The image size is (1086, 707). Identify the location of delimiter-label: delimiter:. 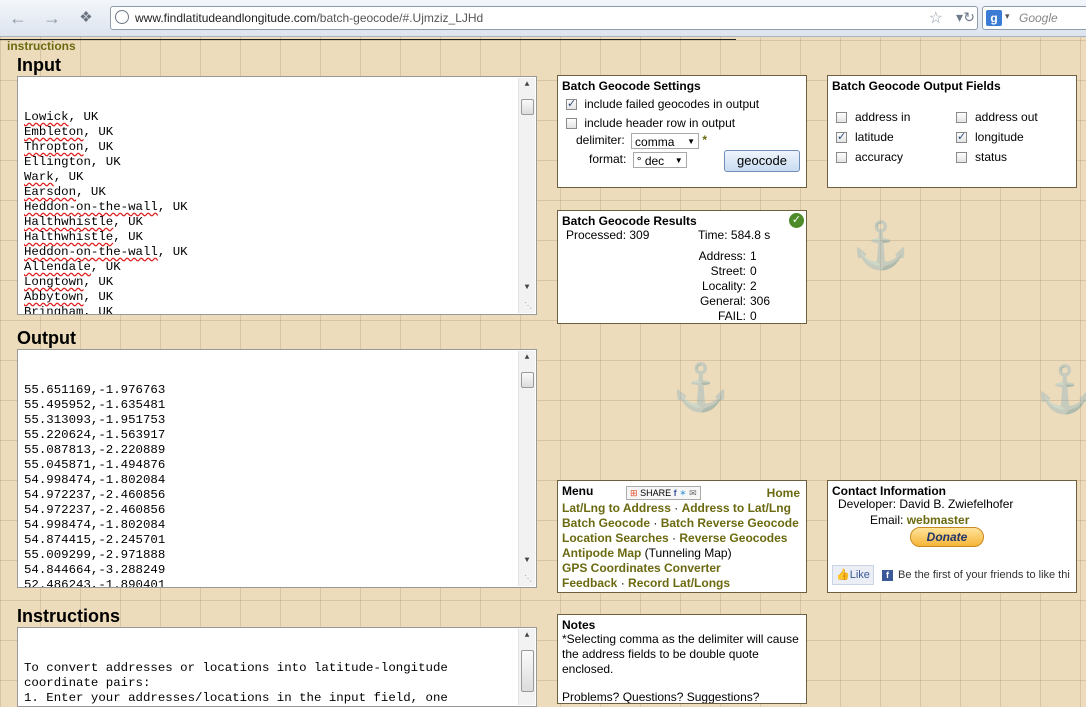
(600, 140).